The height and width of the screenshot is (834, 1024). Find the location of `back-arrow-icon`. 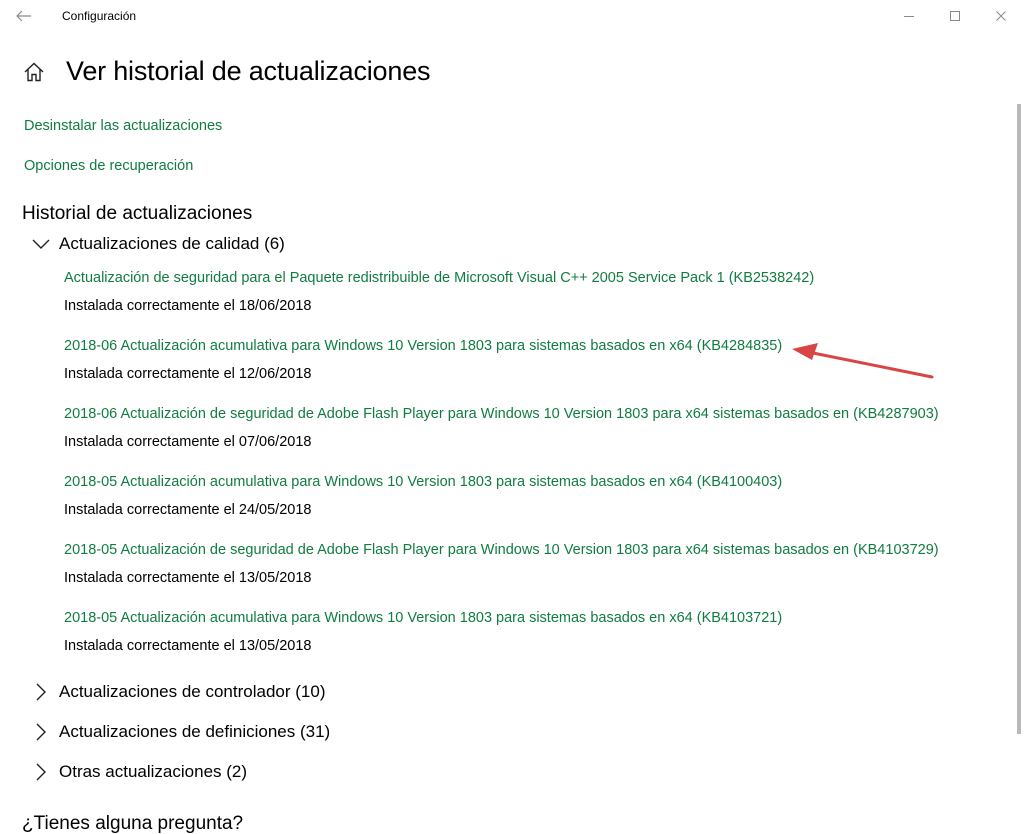

back-arrow-icon is located at coordinates (23, 16).